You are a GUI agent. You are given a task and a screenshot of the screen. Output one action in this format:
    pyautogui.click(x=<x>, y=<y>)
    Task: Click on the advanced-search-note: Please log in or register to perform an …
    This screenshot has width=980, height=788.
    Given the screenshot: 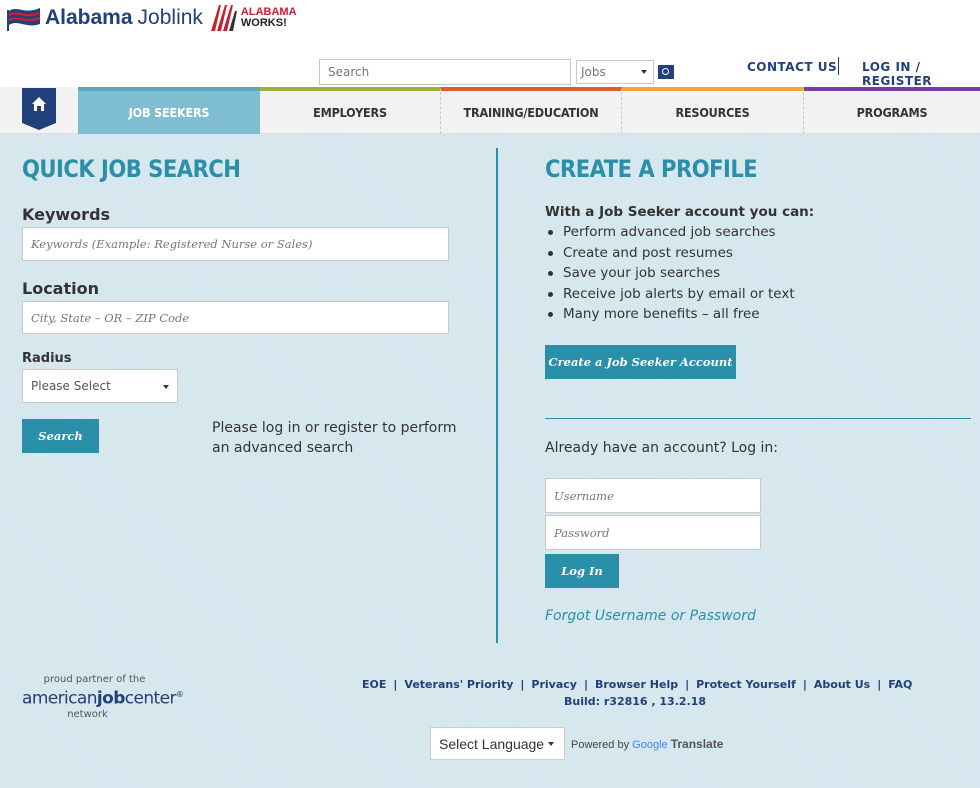 What is the action you would take?
    pyautogui.click(x=334, y=438)
    